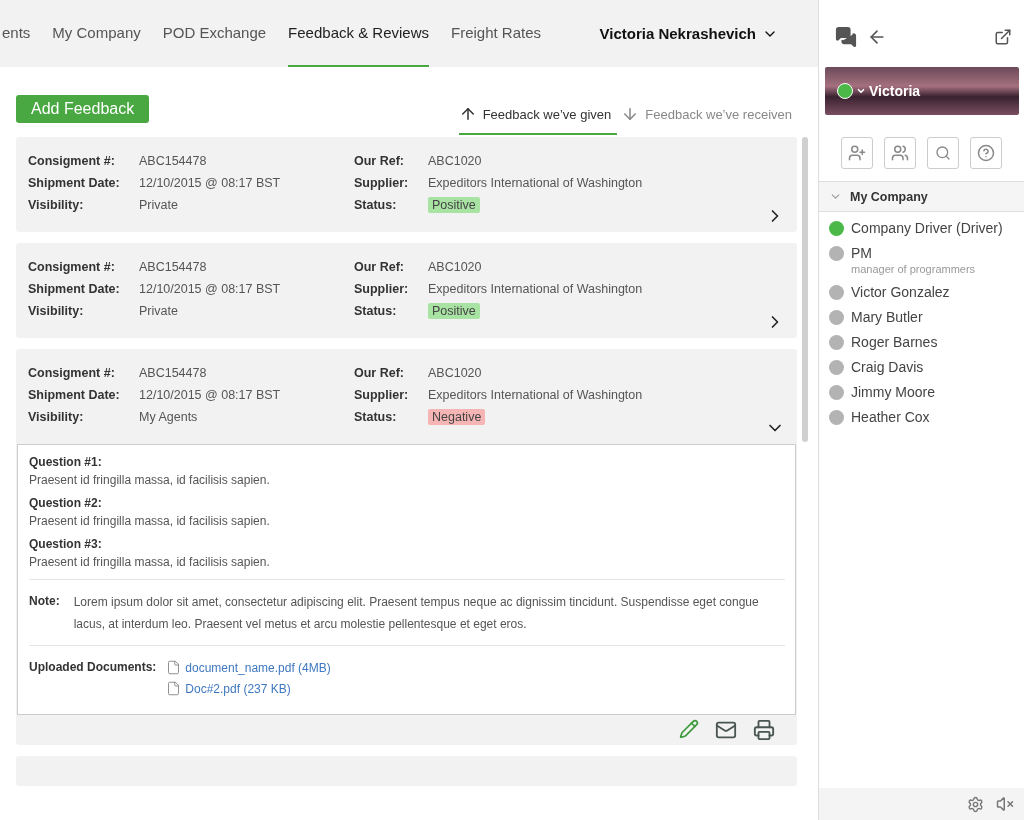  Describe the element at coordinates (214, 33) in the screenshot. I see `nav-tab: POD Exchange` at that location.